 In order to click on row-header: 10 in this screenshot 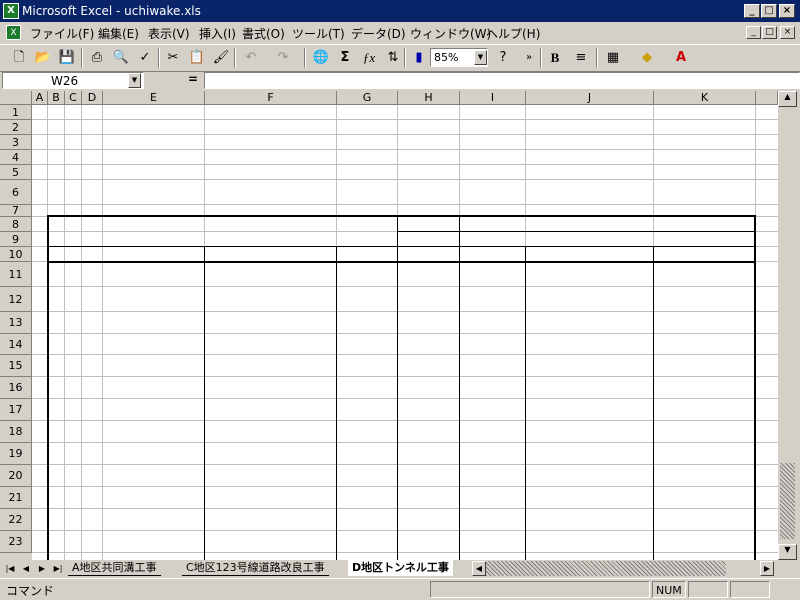, I will do `click(16, 254)`.